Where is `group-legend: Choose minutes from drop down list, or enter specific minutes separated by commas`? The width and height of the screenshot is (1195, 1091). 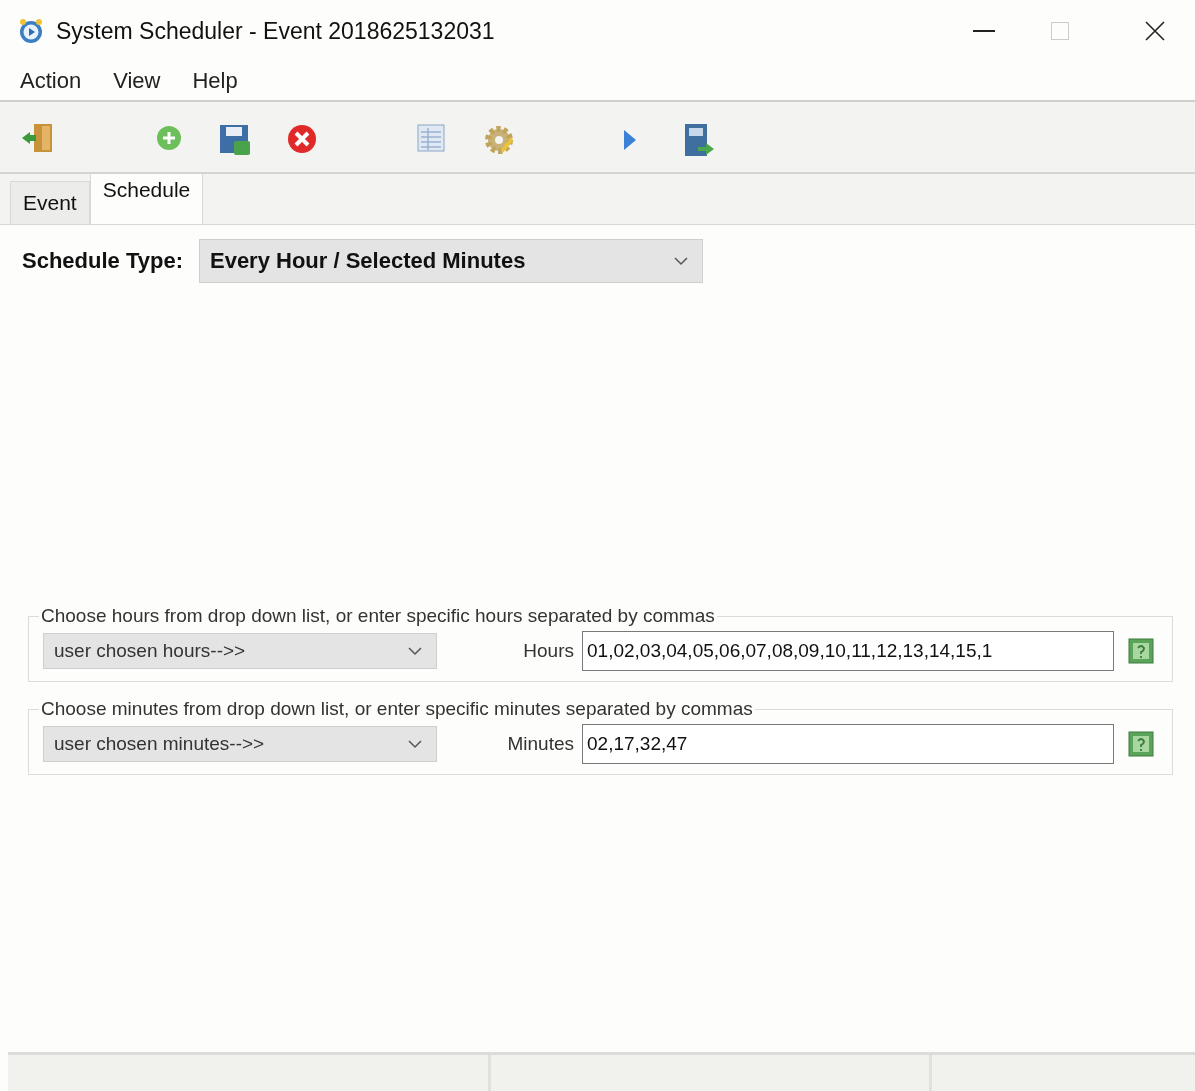
group-legend: Choose minutes from drop down list, or enter specific minutes separated by commas is located at coordinates (397, 709).